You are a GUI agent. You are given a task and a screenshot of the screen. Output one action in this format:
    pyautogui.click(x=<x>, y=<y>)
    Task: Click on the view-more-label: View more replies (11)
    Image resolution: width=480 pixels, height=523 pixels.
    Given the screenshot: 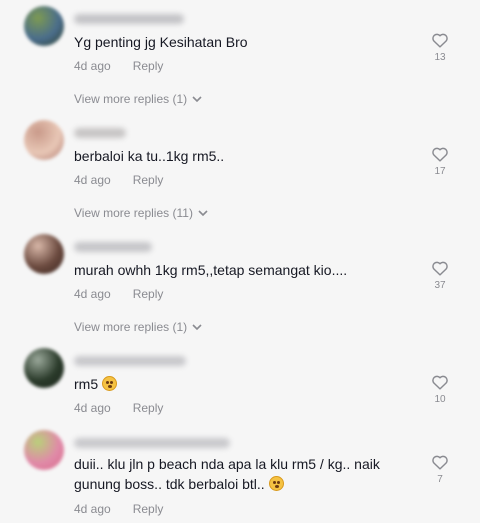 What is the action you would take?
    pyautogui.click(x=133, y=213)
    